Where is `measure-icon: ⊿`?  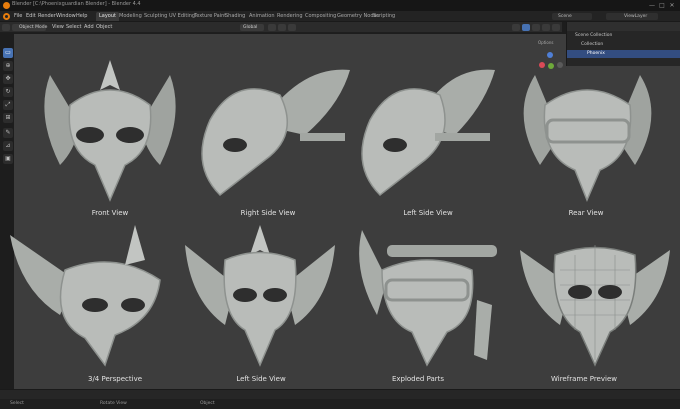
measure-icon: ⊿ is located at coordinates (8, 146).